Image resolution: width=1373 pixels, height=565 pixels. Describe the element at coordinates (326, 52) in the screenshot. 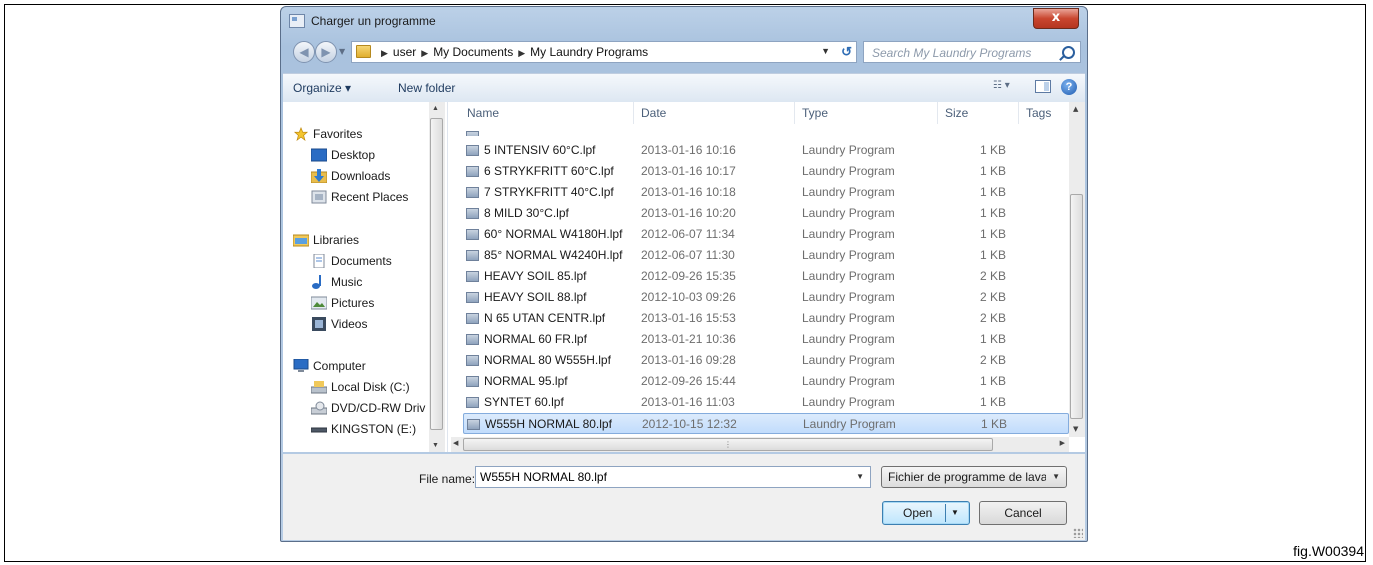

I see `forward-button: ▶` at that location.